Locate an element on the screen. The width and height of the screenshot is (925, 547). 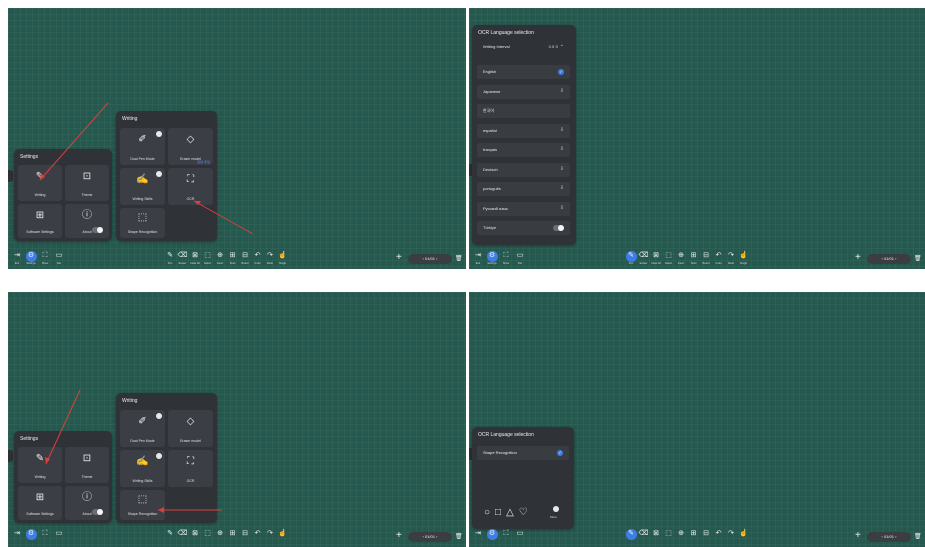
language-row: Русский язык ⇩ is located at coordinates (523, 208).